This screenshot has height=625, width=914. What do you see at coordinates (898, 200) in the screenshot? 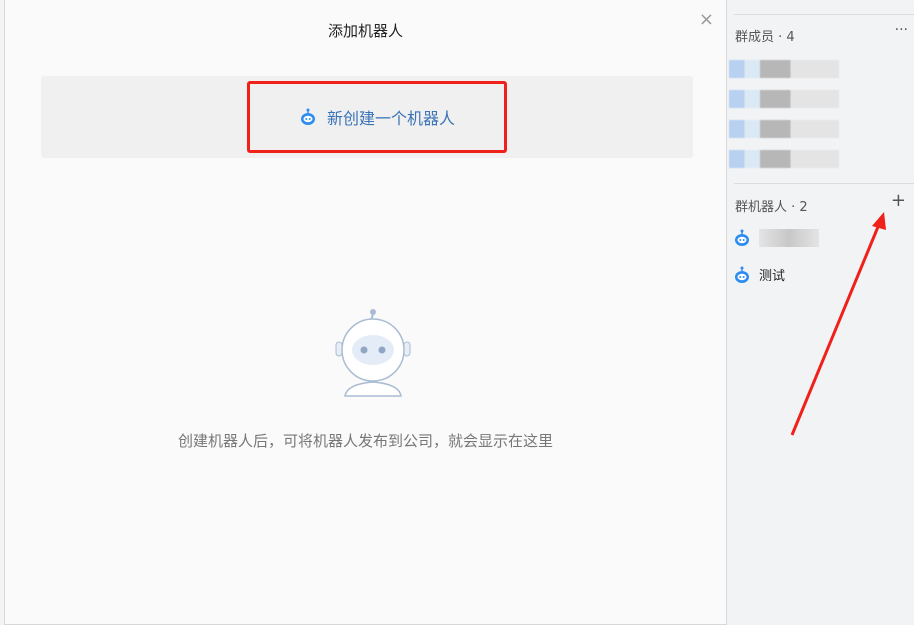
I see `add-robot-icon: +` at bounding box center [898, 200].